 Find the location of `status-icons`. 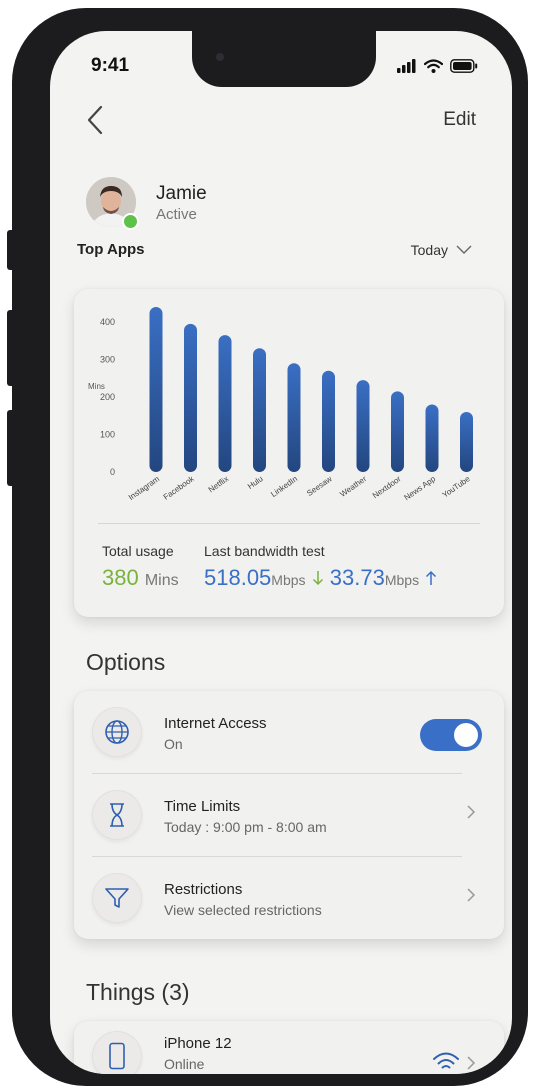

status-icons is located at coordinates (437, 66).